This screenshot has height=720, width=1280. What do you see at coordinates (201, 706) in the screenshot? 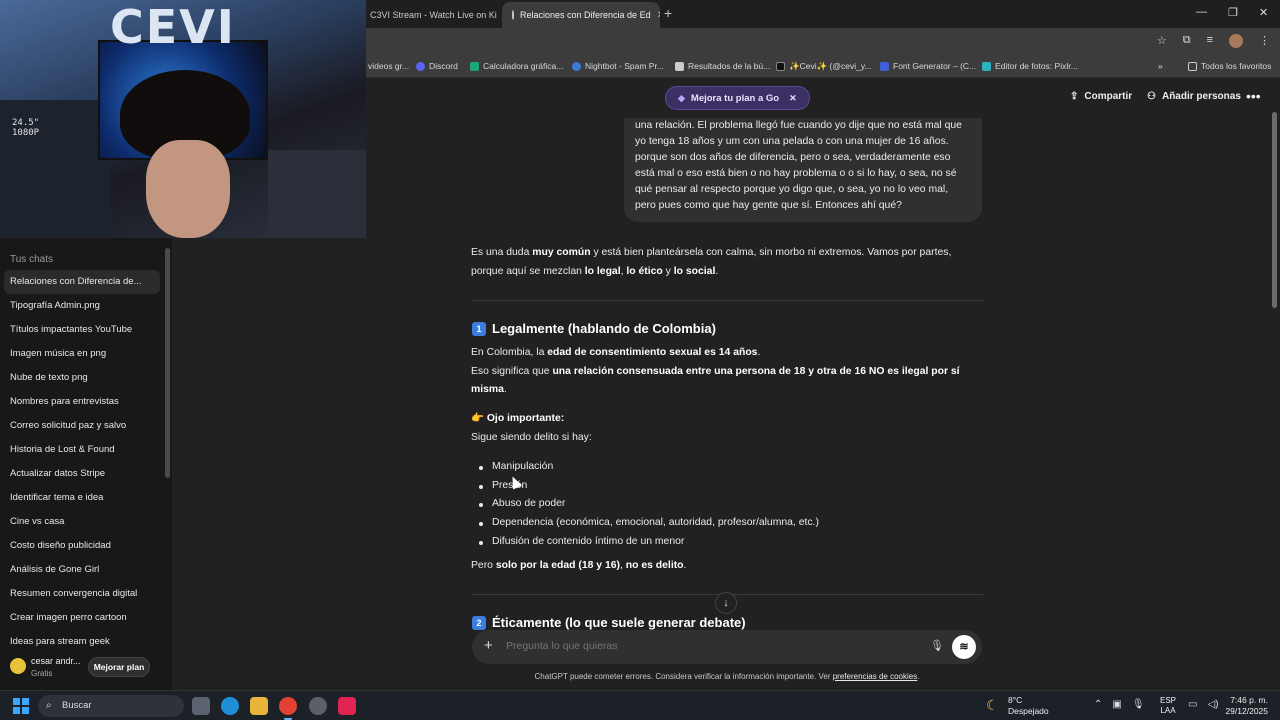
I see `task-view-icon` at bounding box center [201, 706].